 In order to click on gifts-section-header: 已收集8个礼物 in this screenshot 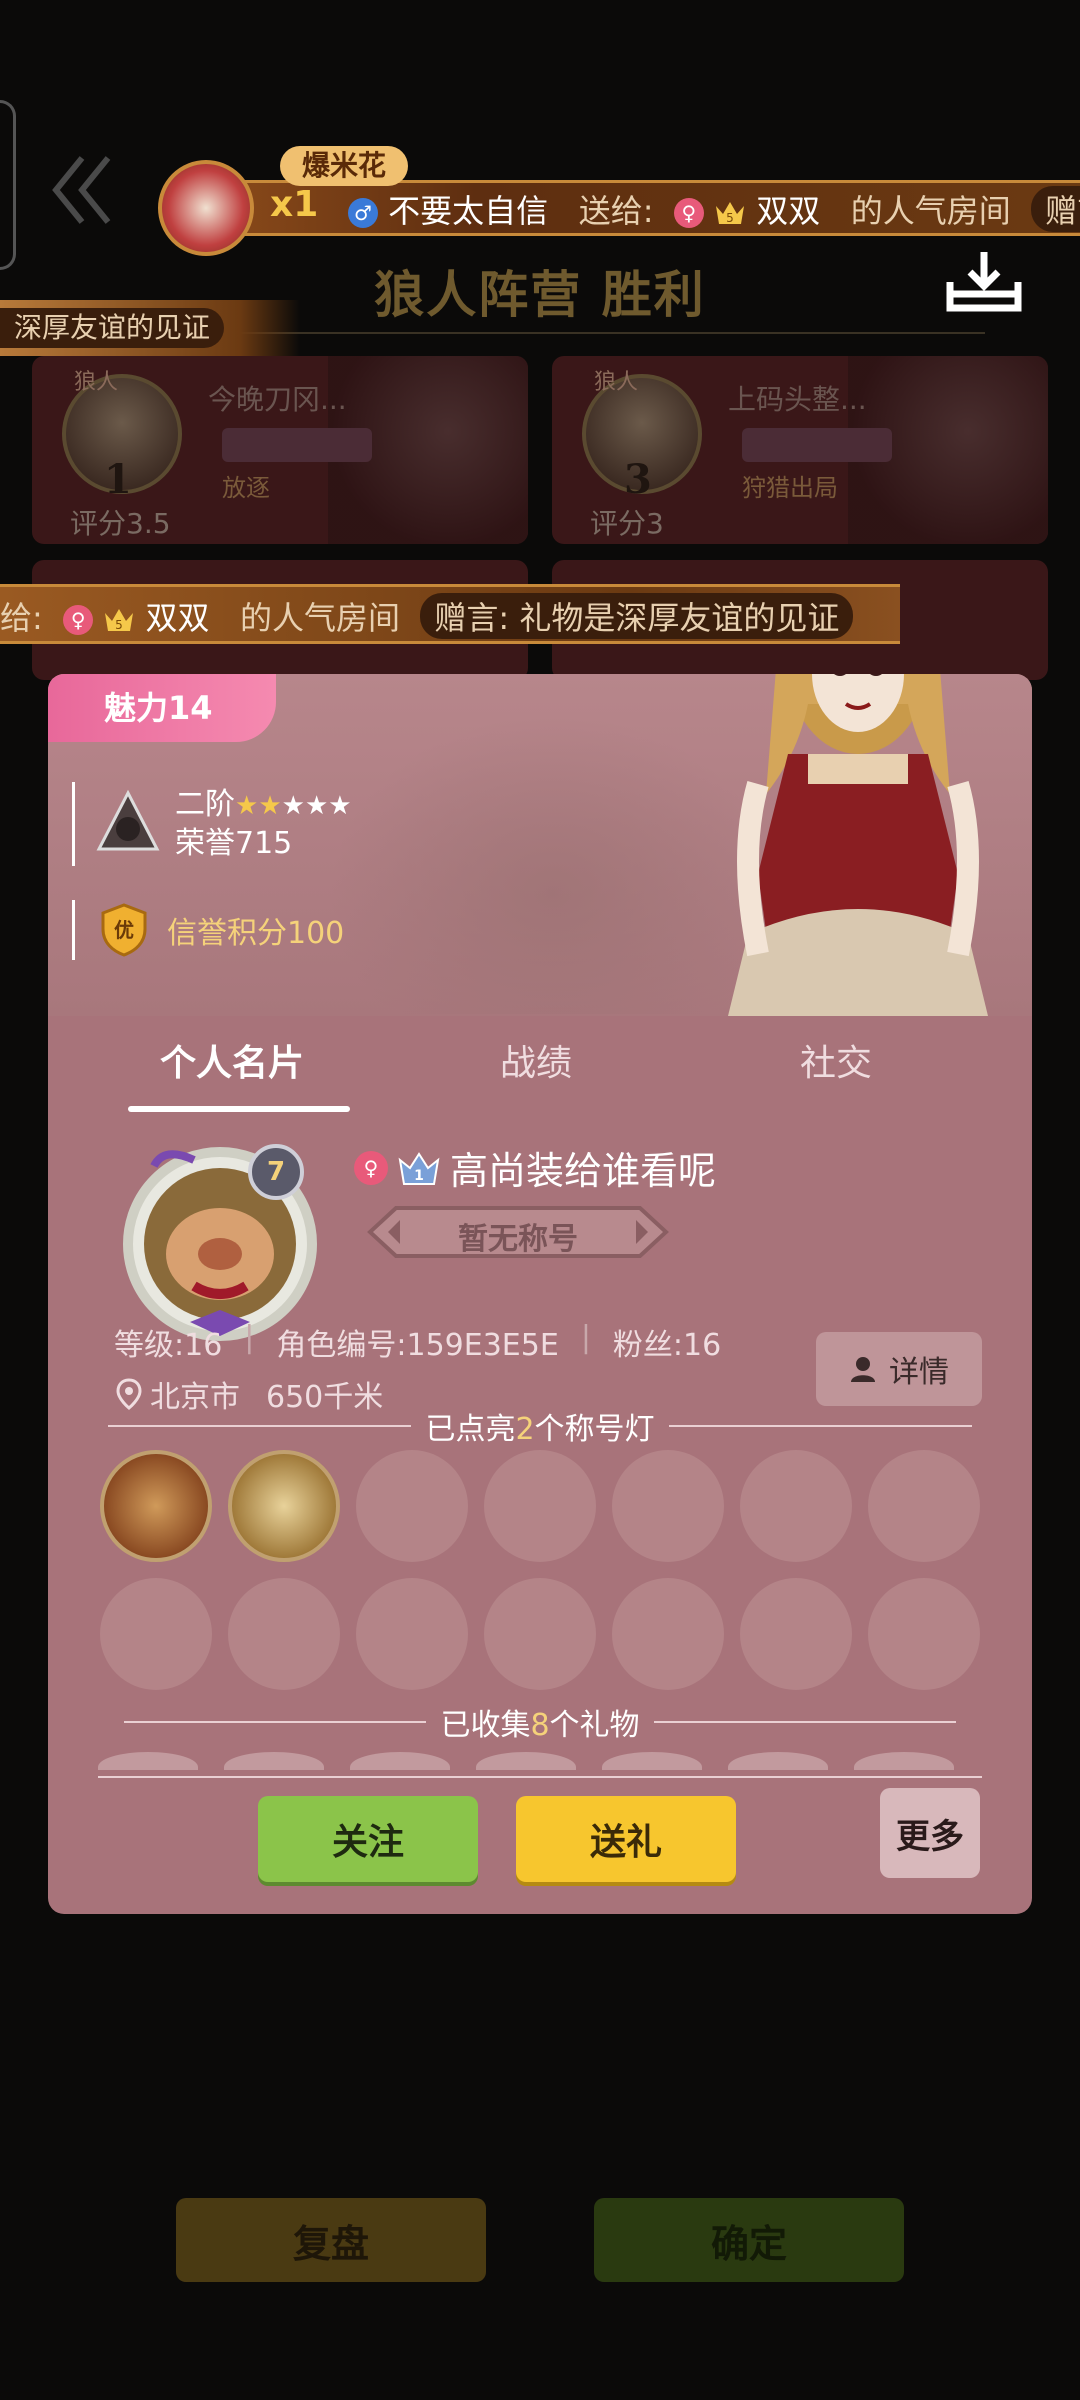, I will do `click(540, 1722)`.